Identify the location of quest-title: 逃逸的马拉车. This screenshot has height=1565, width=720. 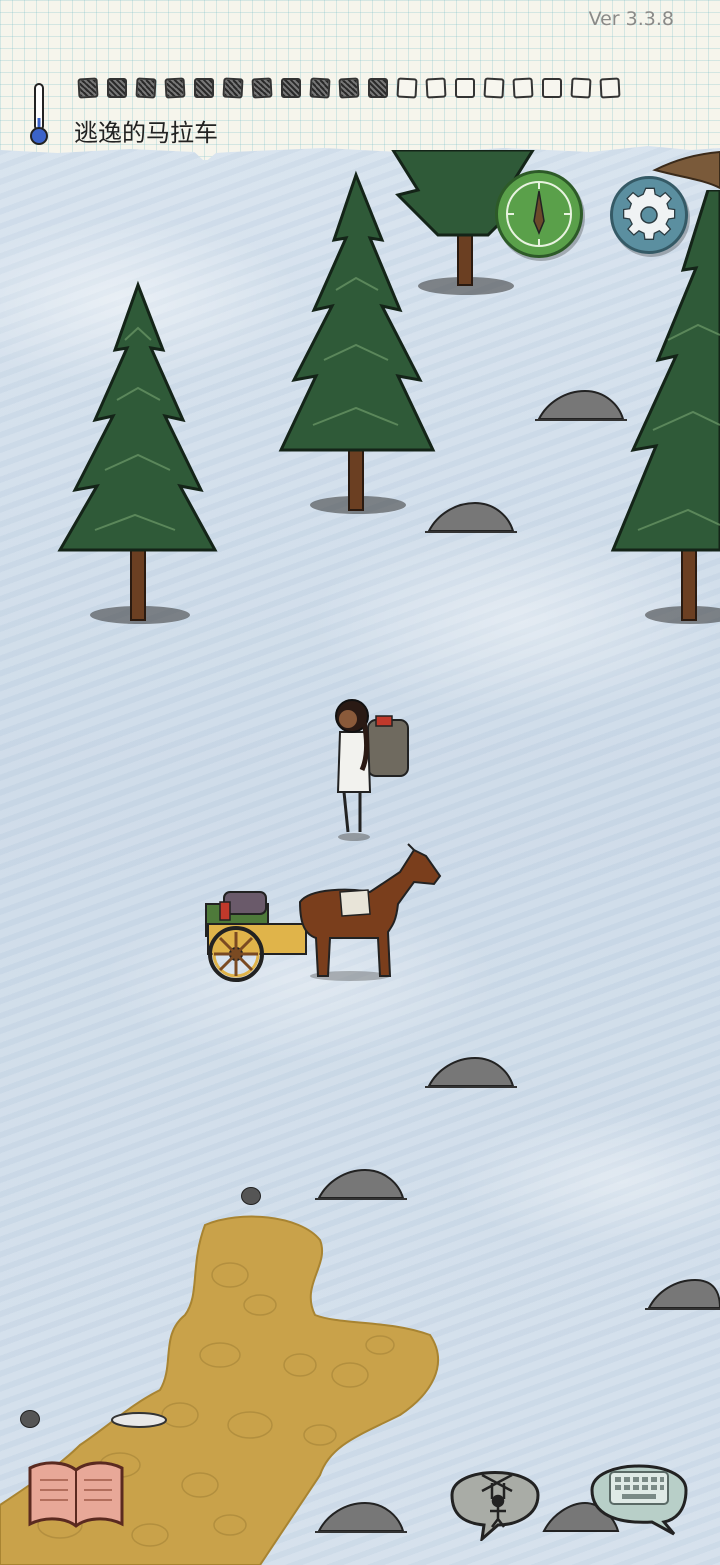
(146, 133).